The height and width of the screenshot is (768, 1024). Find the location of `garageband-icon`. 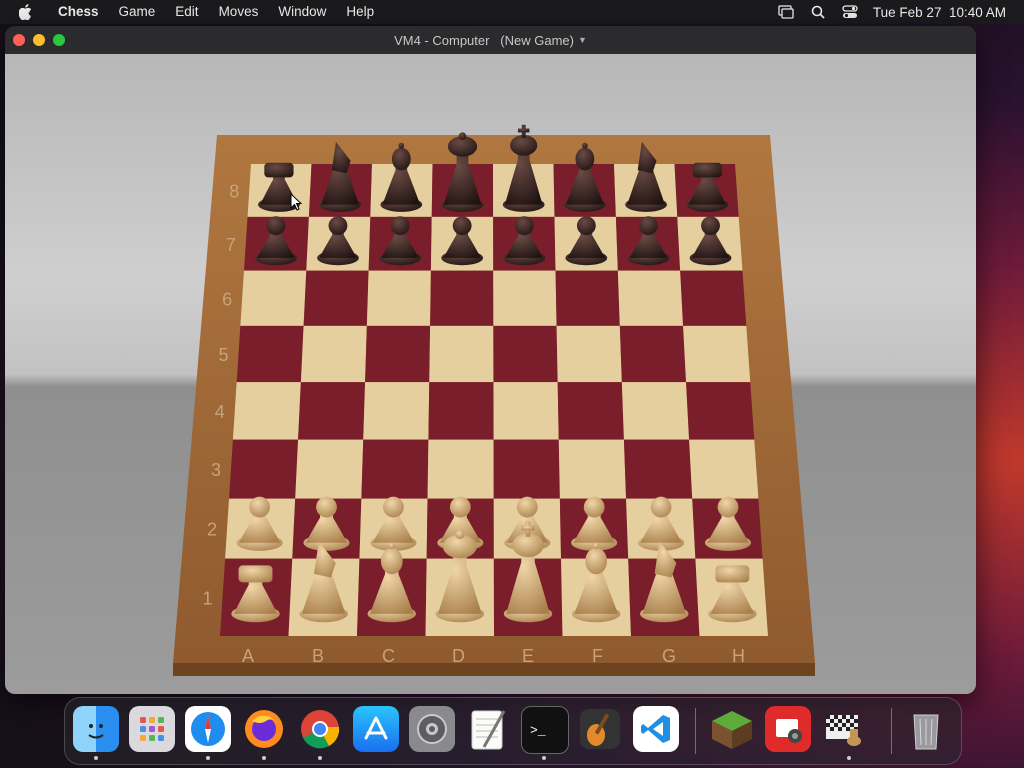

garageband-icon is located at coordinates (600, 729).